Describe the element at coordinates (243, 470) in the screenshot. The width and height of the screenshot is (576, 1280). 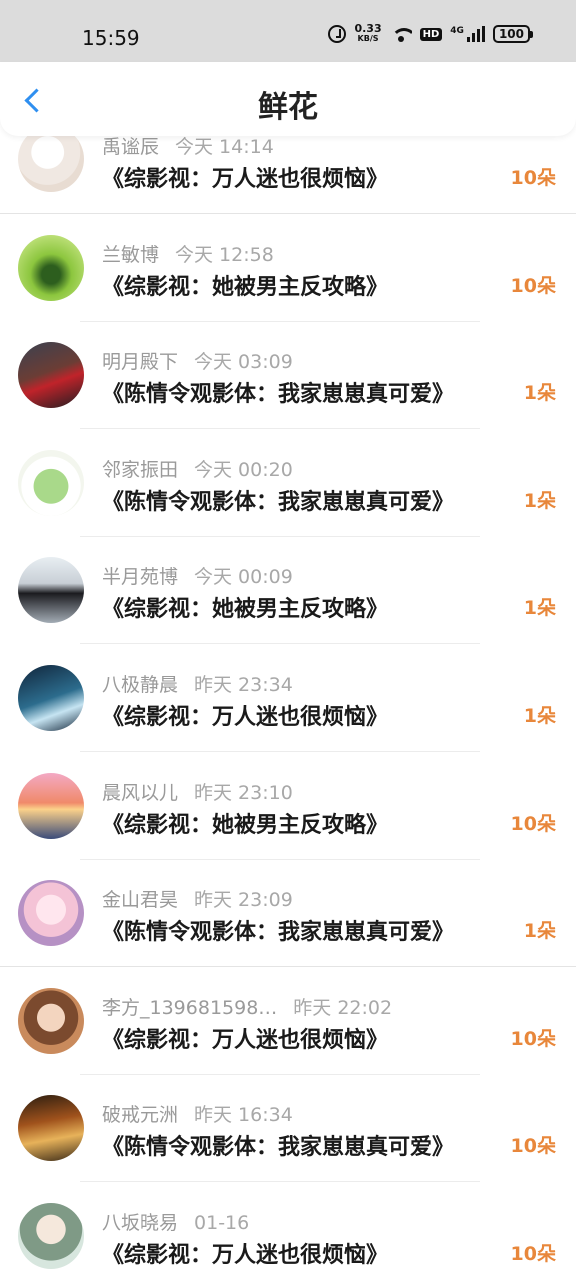
I see `send-time: 今天 00:20` at that location.